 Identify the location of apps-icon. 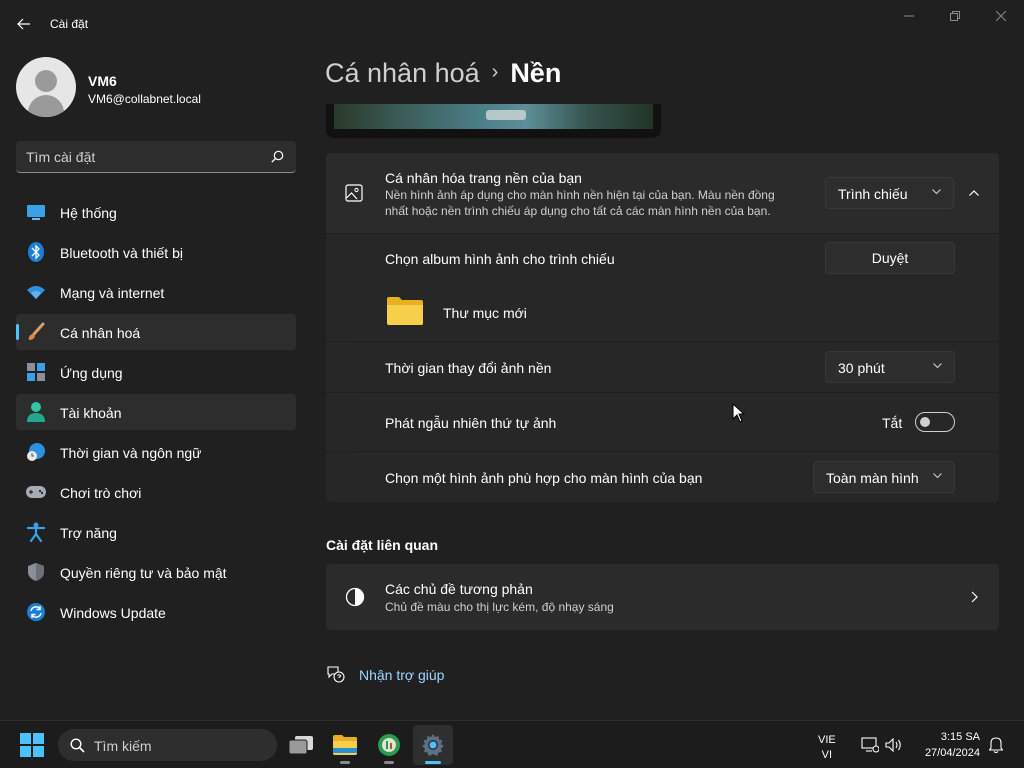
(36, 372).